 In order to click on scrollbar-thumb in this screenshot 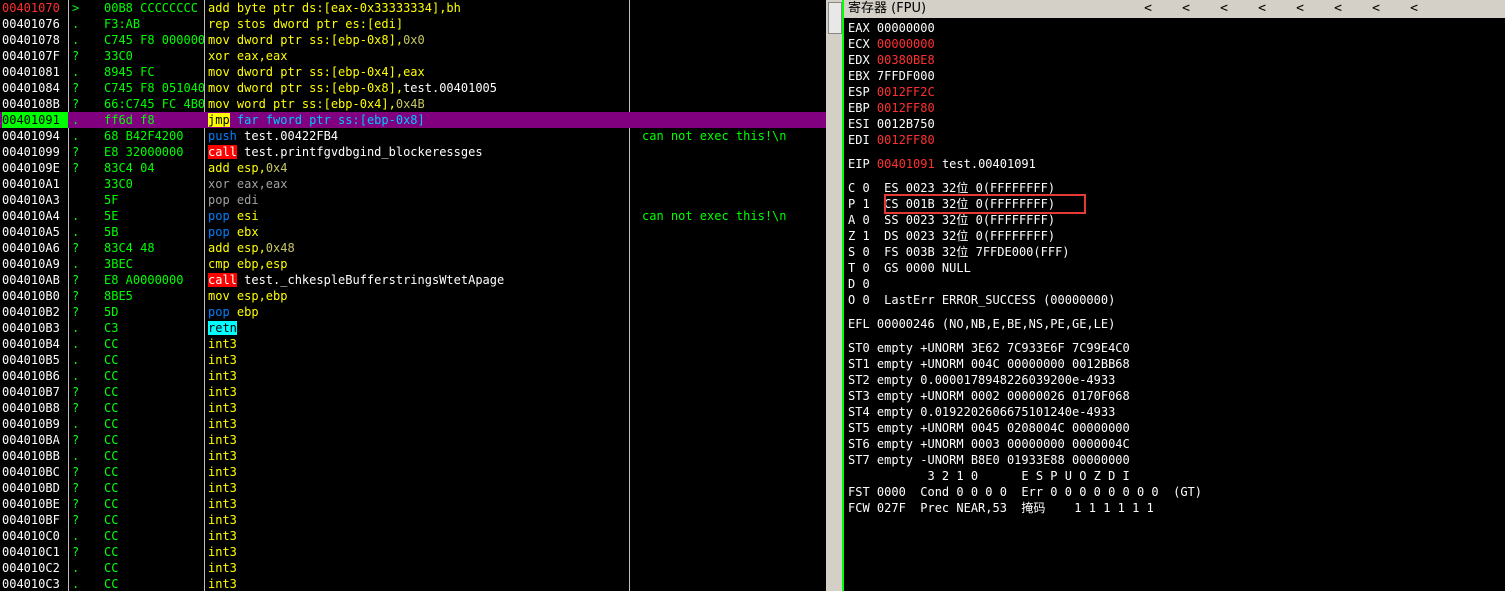, I will do `click(835, 18)`.